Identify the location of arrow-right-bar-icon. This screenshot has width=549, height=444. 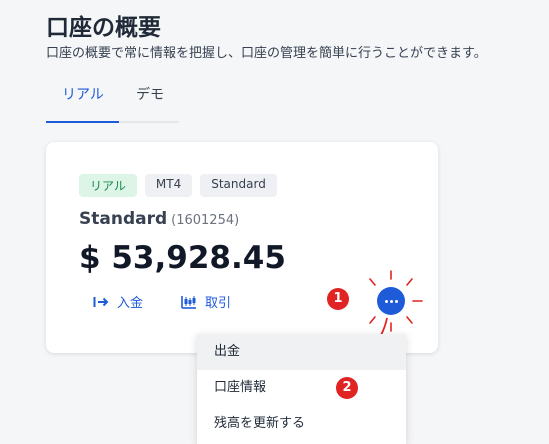
(101, 302).